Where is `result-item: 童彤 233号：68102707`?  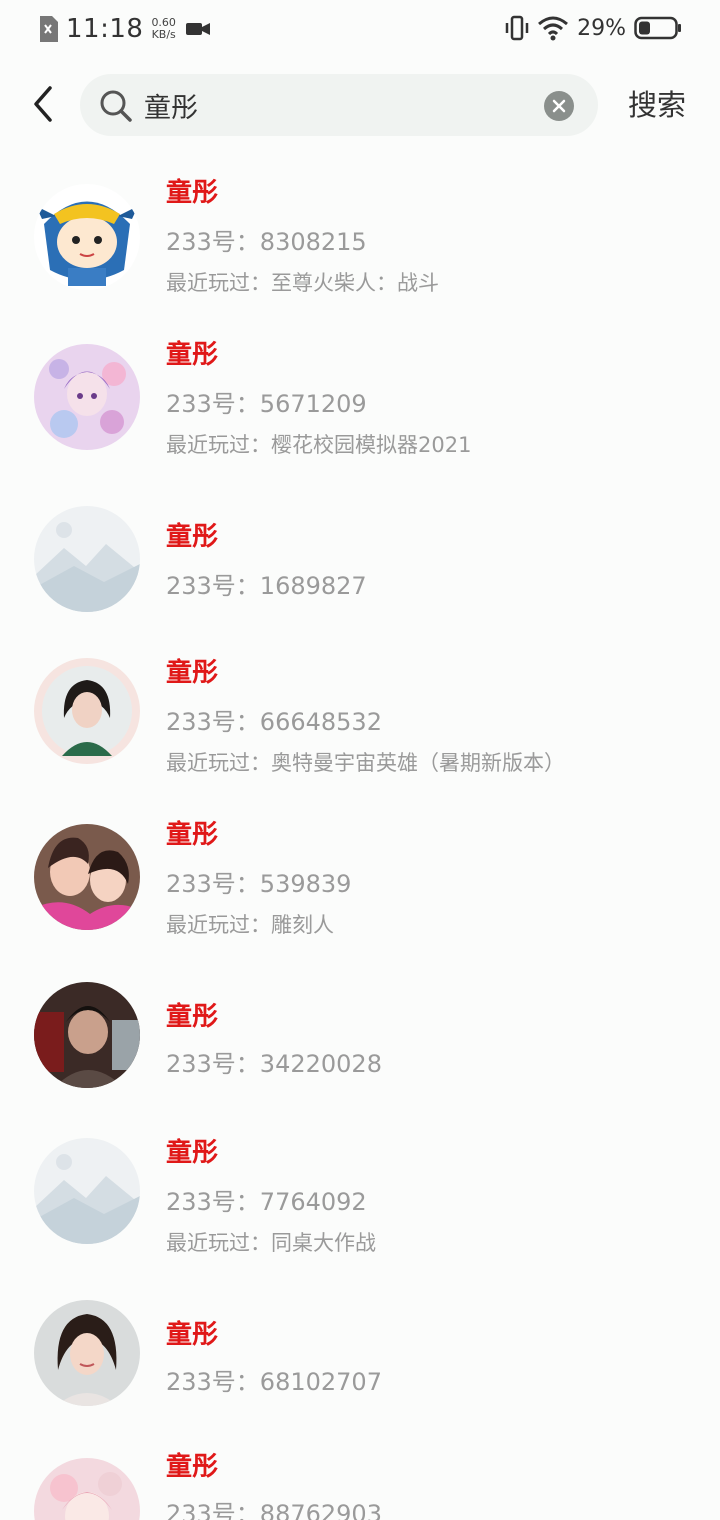
result-item: 童彤 233号：68102707 is located at coordinates (360, 1373).